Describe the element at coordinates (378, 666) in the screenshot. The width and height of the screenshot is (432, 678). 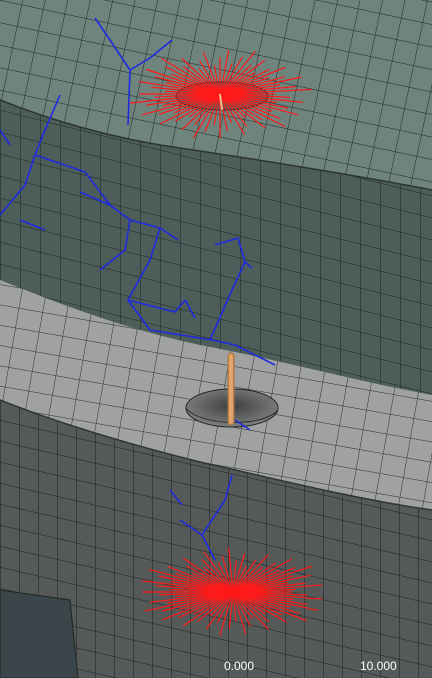
I see `scale-label-end: 10.000` at that location.